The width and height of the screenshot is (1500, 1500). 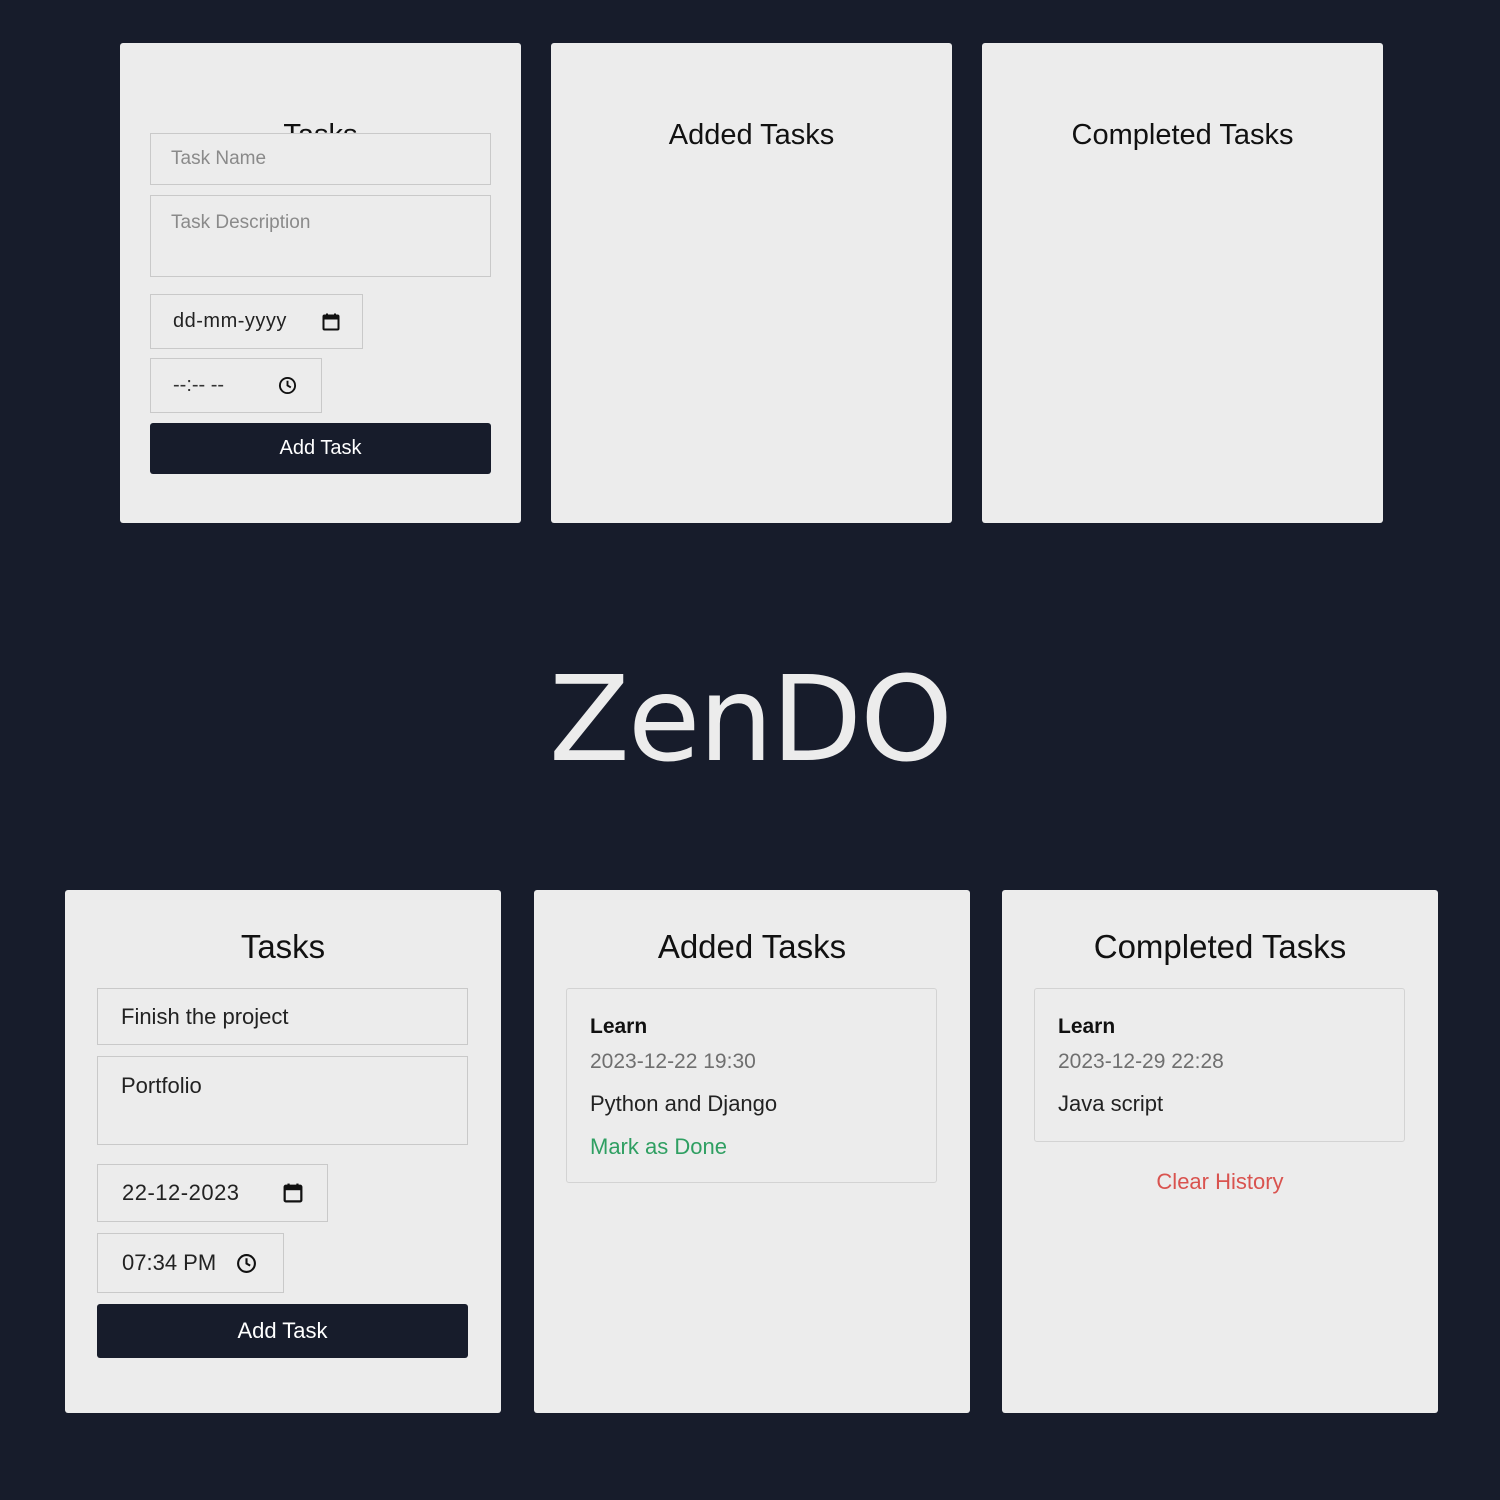 What do you see at coordinates (205, 1016) in the screenshot?
I see `task-name-value: Finish the project` at bounding box center [205, 1016].